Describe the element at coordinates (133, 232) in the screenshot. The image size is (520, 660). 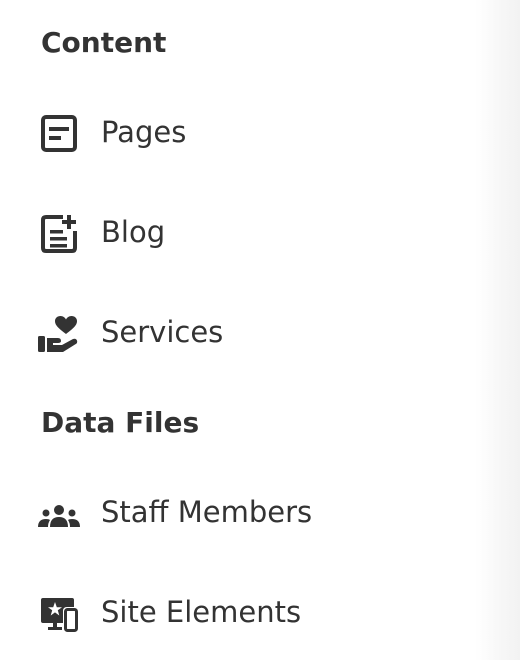
I see `sidebar-item-label: Blog` at that location.